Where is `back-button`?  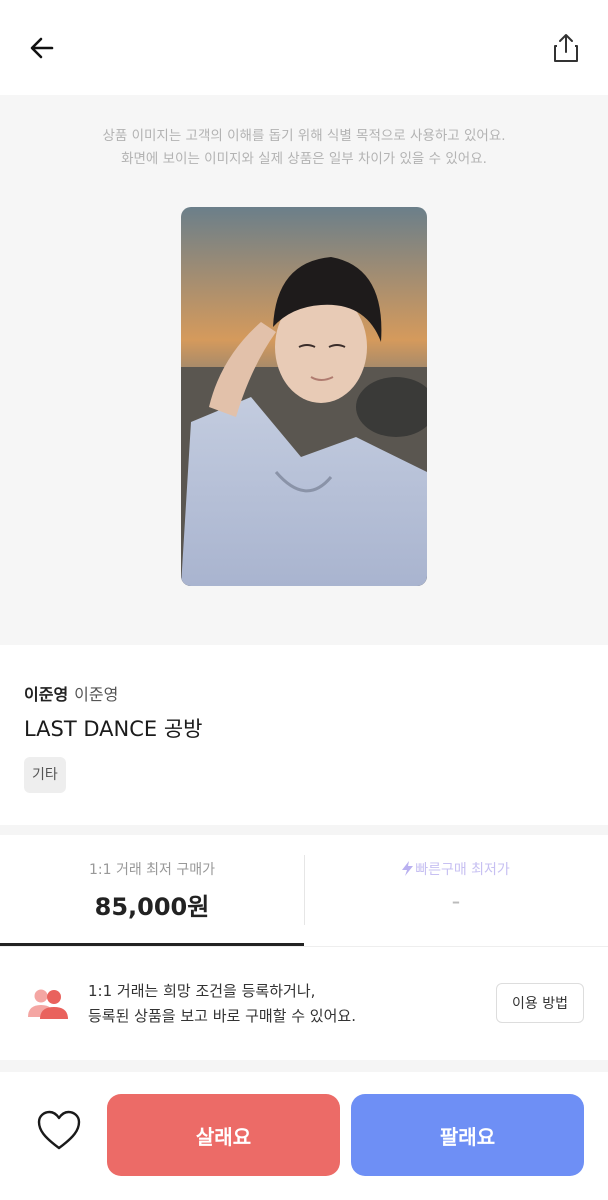 back-button is located at coordinates (42, 48).